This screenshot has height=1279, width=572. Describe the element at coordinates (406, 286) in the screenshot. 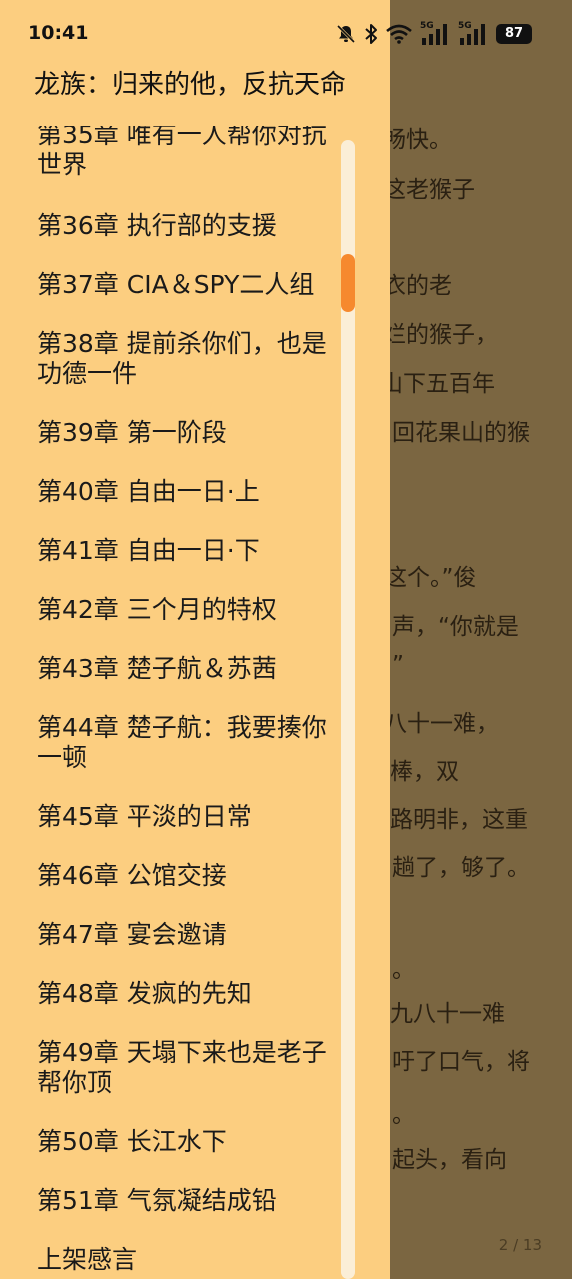

I see `reader-line: 布衣的老` at that location.